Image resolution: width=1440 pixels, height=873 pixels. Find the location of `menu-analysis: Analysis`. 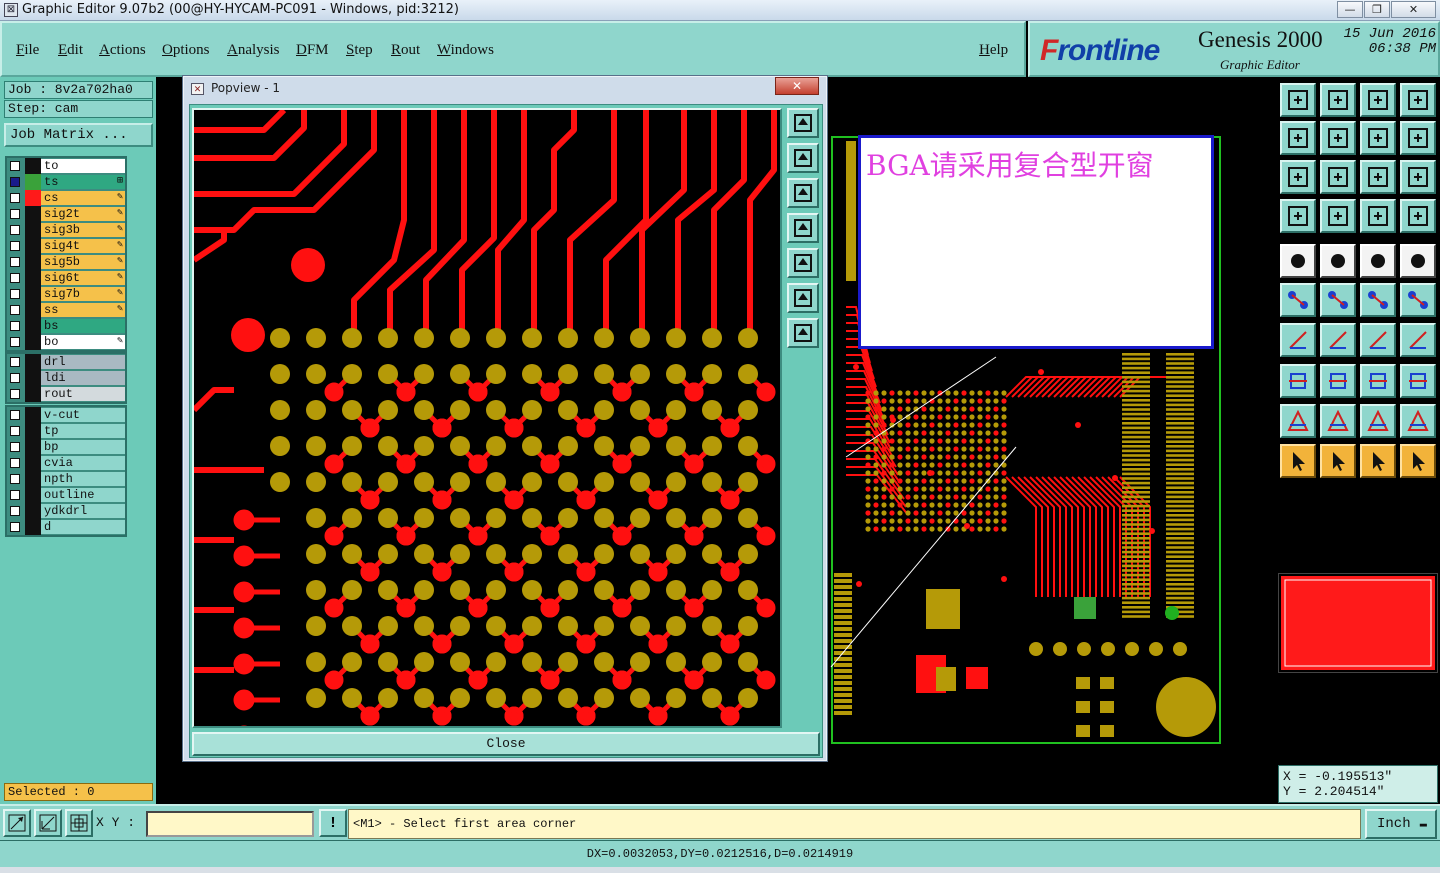

menu-analysis: Analysis is located at coordinates (253, 50).